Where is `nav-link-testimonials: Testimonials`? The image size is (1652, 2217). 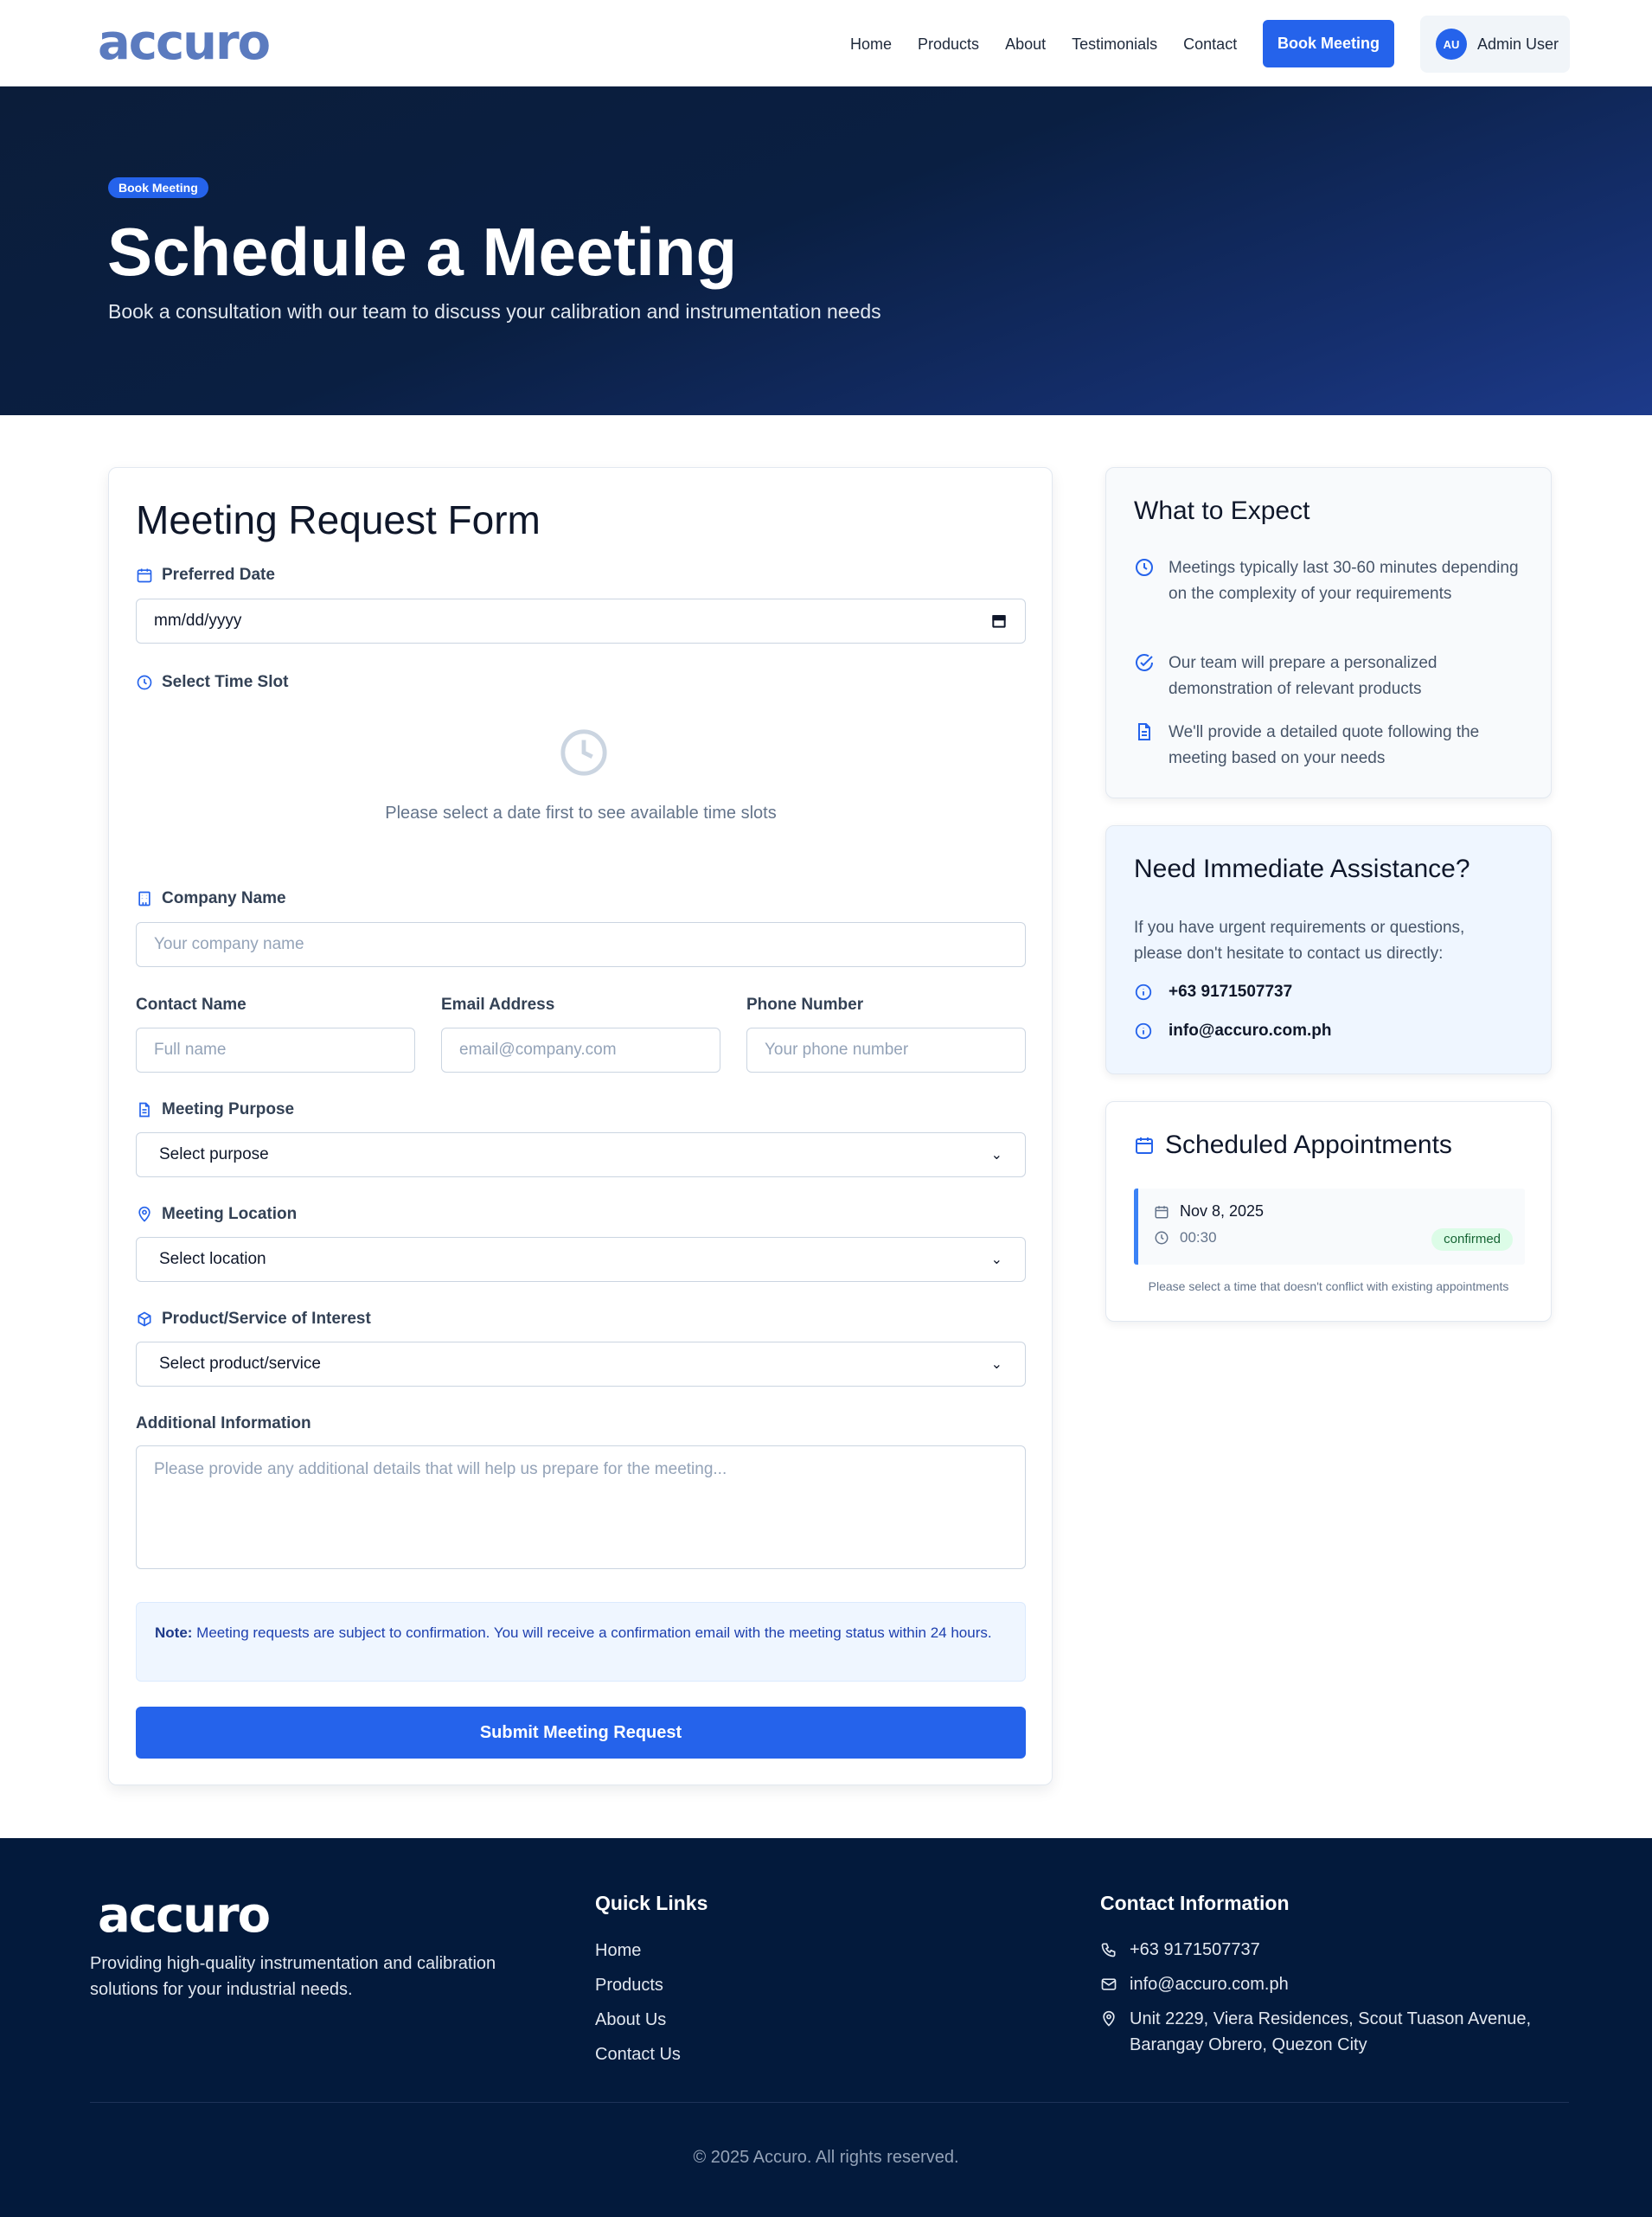 nav-link-testimonials: Testimonials is located at coordinates (1114, 44).